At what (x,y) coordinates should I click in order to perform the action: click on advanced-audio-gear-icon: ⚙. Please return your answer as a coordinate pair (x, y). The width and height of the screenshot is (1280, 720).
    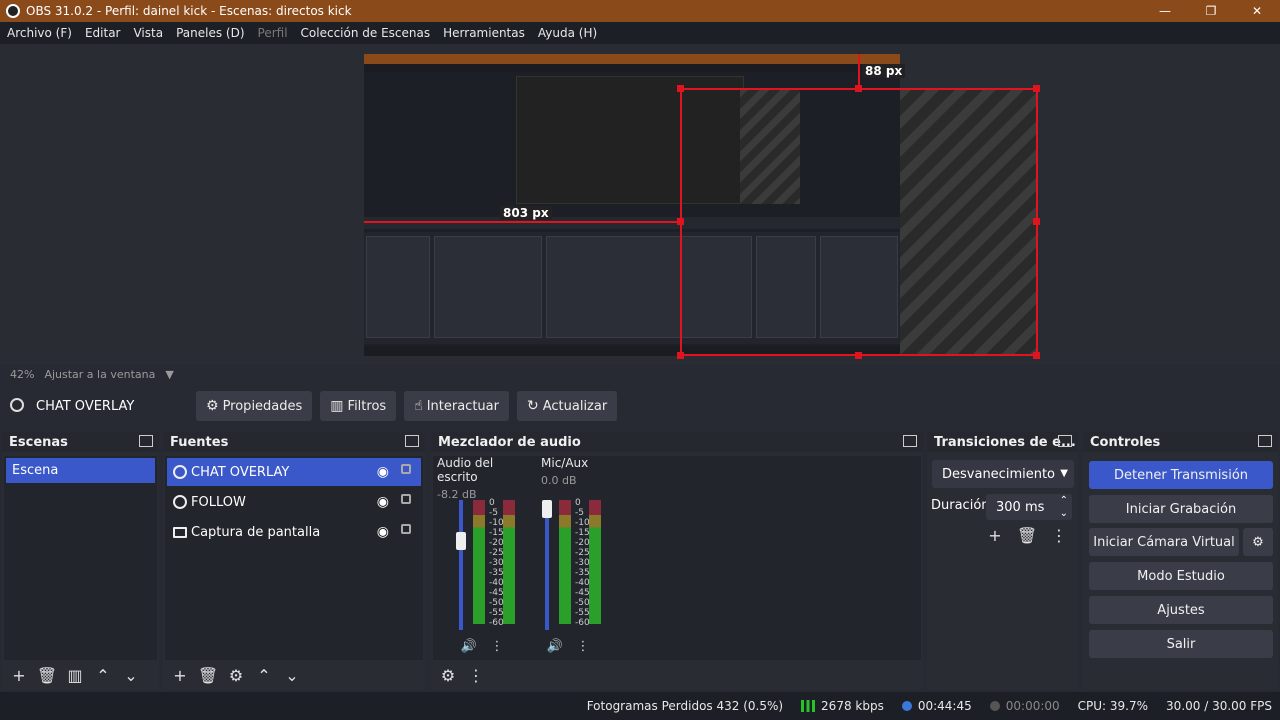
    Looking at the image, I should click on (448, 675).